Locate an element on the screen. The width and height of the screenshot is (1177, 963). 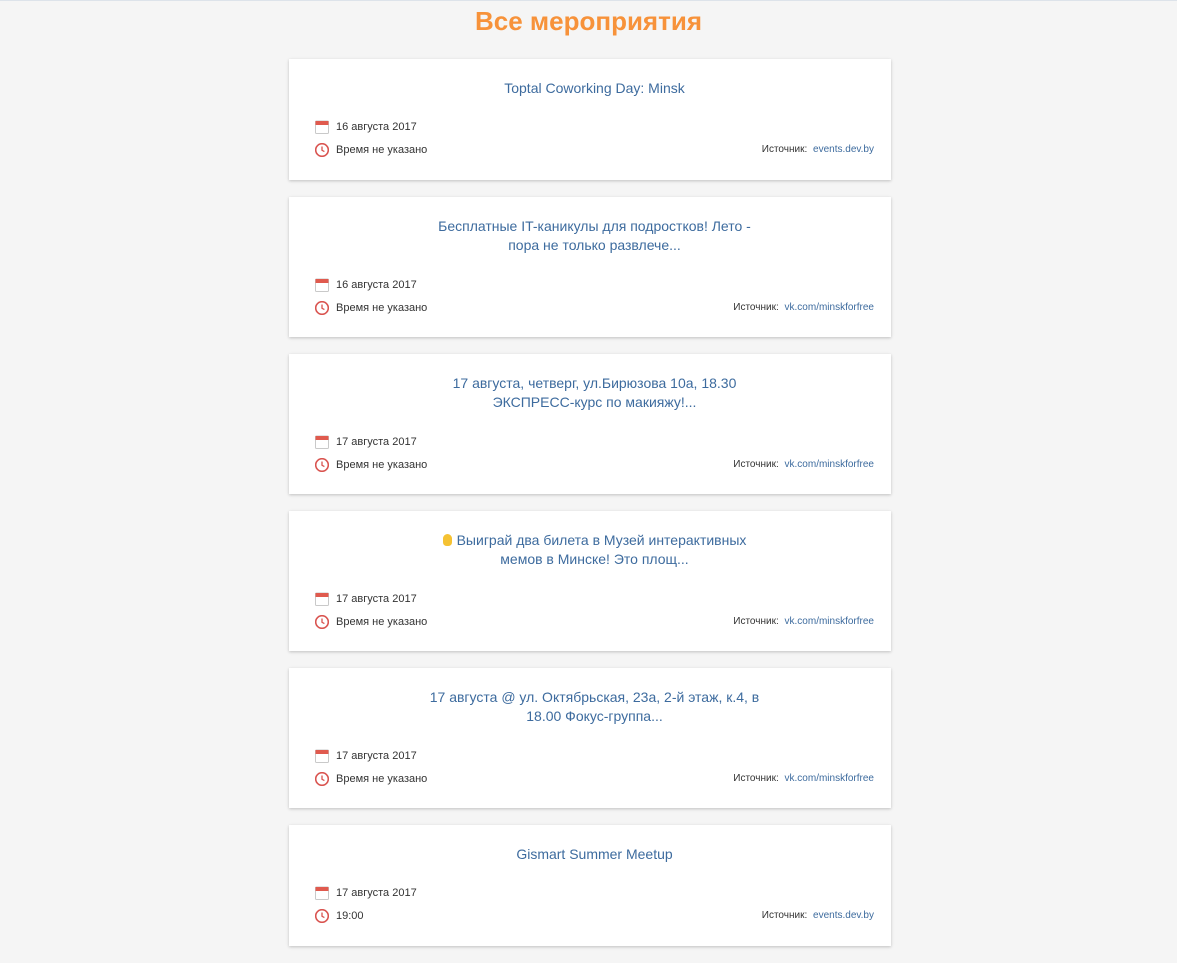
event-title-line: Выиграй два билета в Музей интерактивных is located at coordinates (601, 540).